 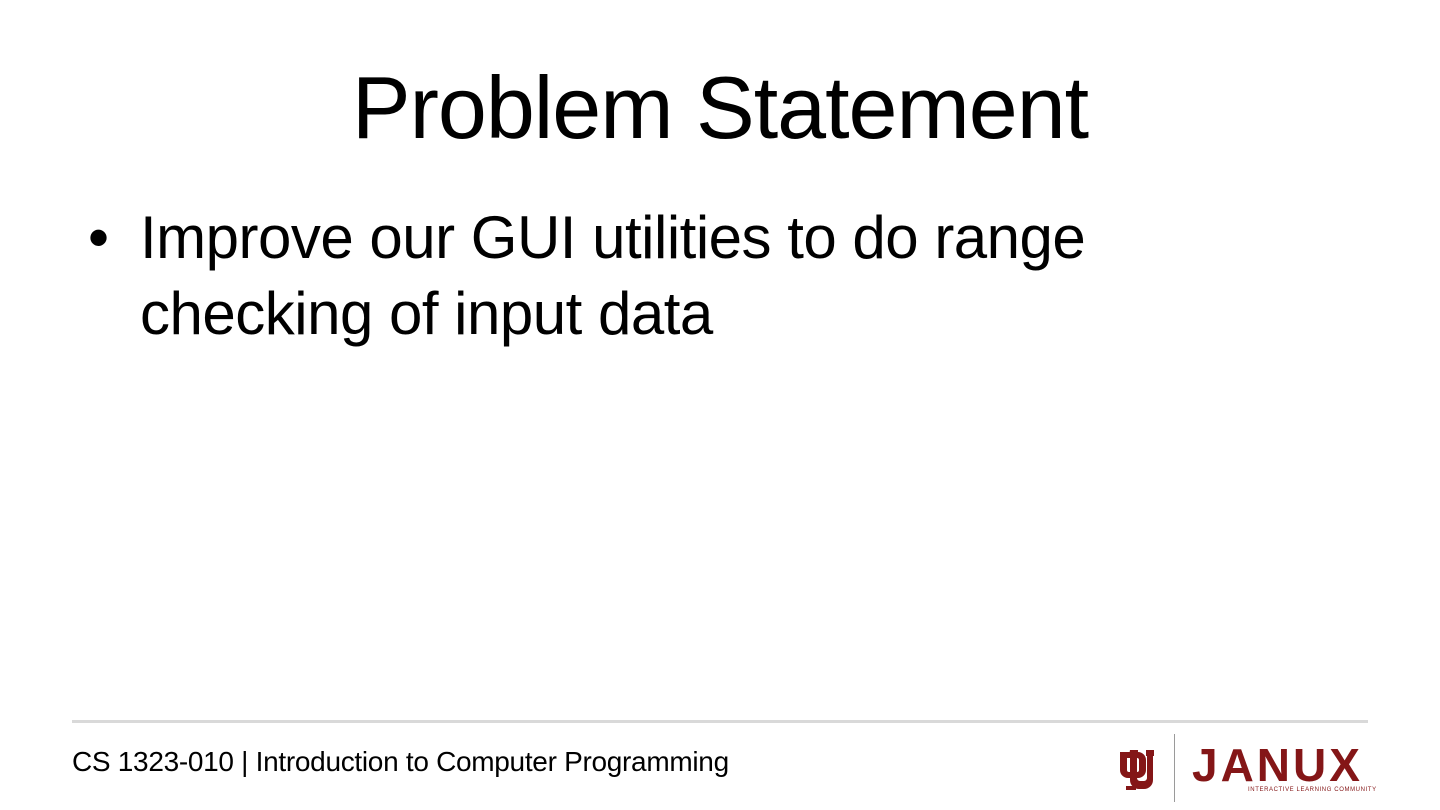 I want to click on slide-title: Problem Statement, so click(x=720, y=107).